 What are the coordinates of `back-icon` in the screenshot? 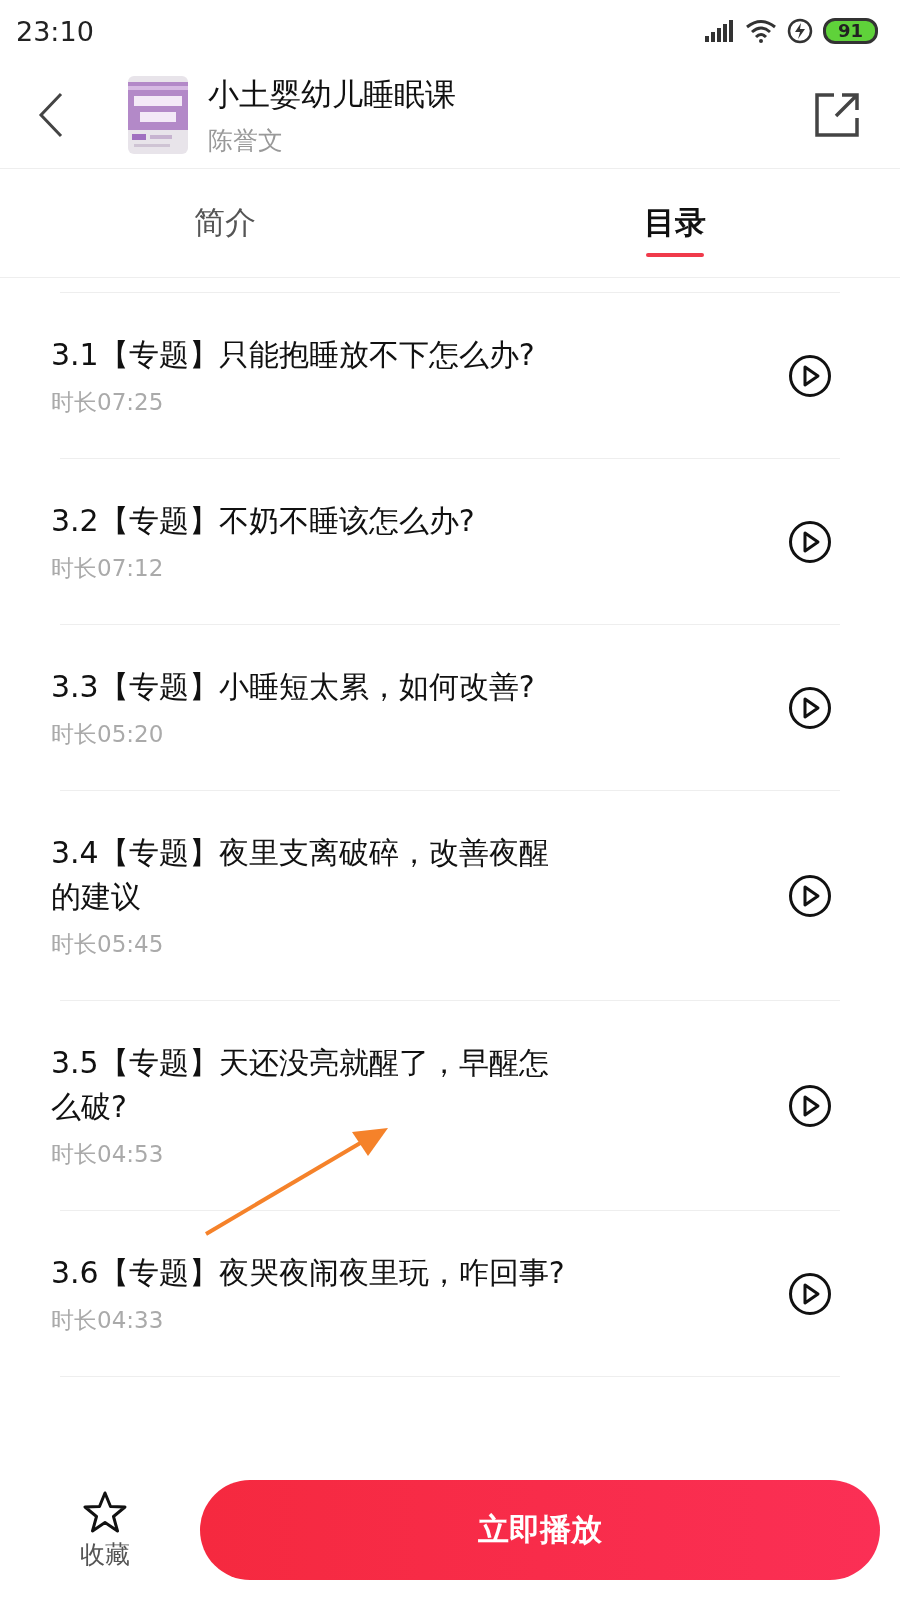 It's located at (51, 115).